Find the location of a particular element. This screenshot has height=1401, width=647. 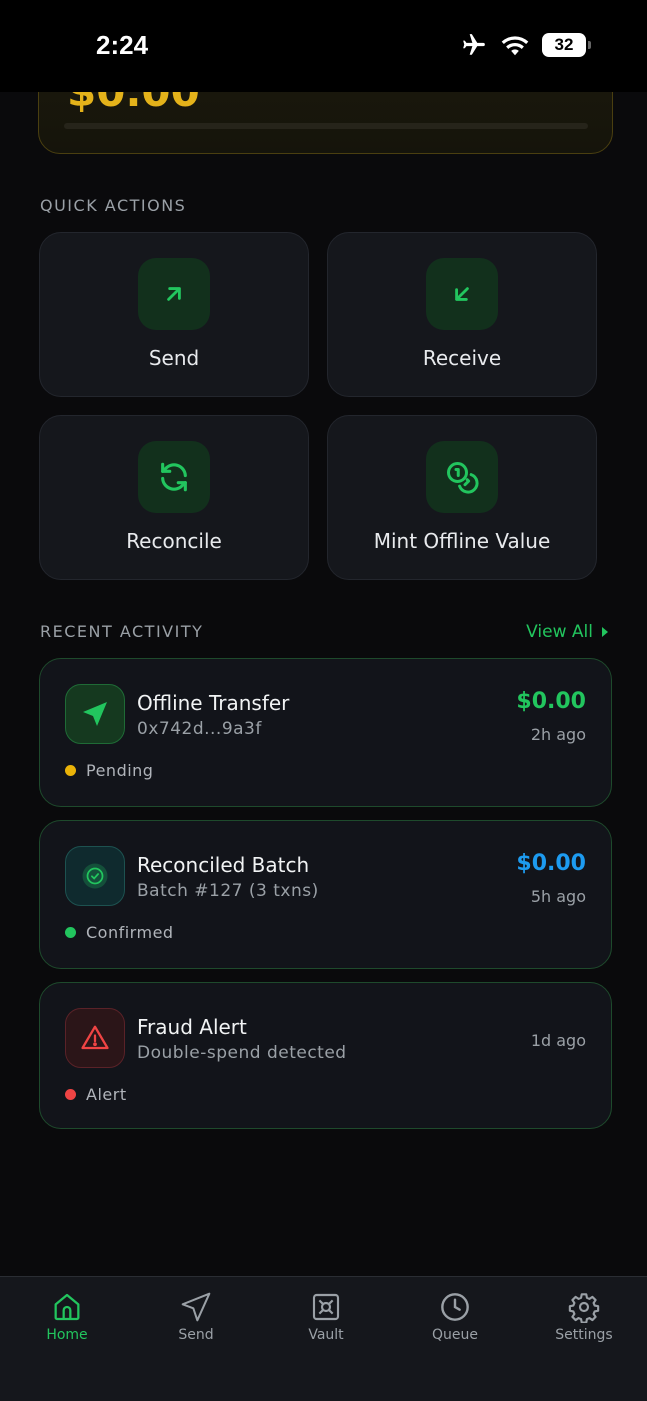

receive-action-label: Receive is located at coordinates (462, 358).